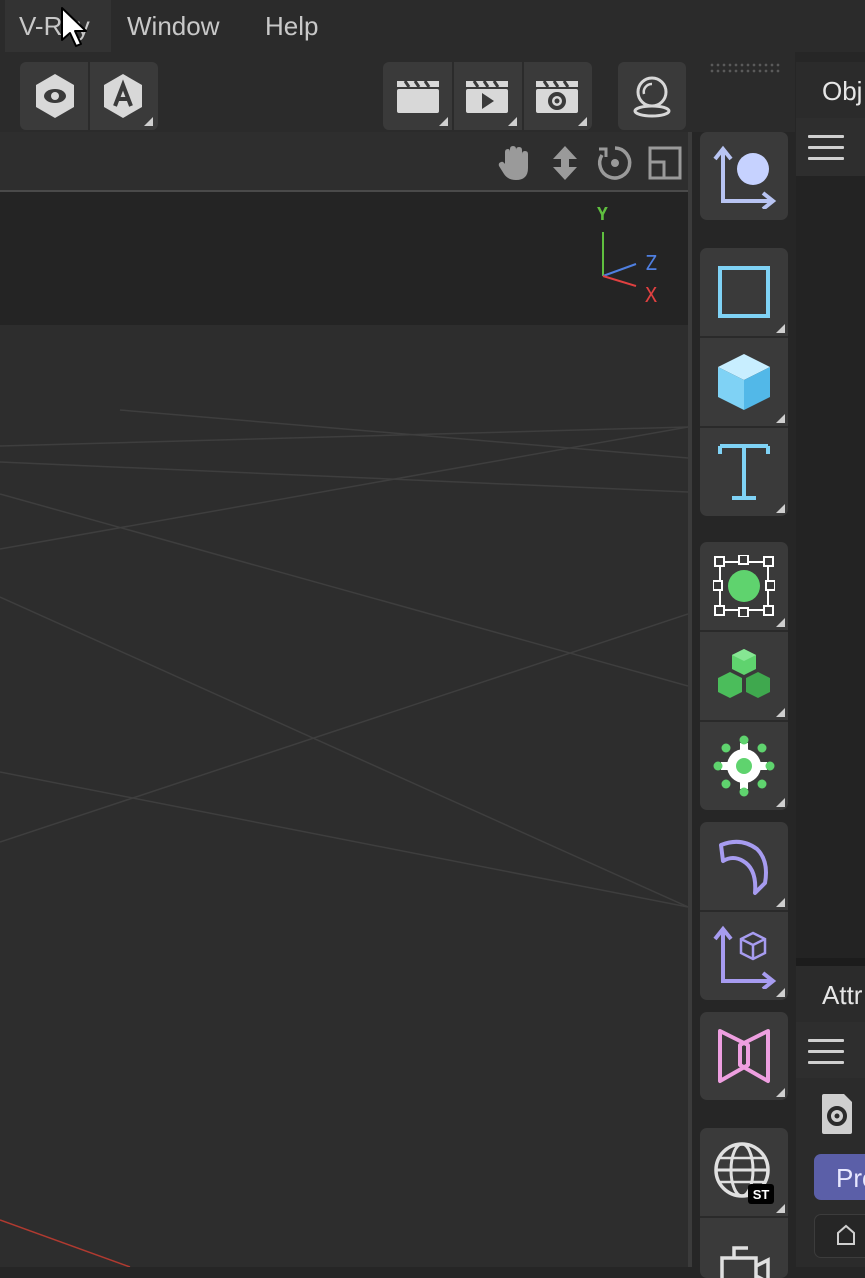 Image resolution: width=865 pixels, height=1278 pixels. What do you see at coordinates (55, 96) in the screenshot?
I see `view-mode-eye-icon` at bounding box center [55, 96].